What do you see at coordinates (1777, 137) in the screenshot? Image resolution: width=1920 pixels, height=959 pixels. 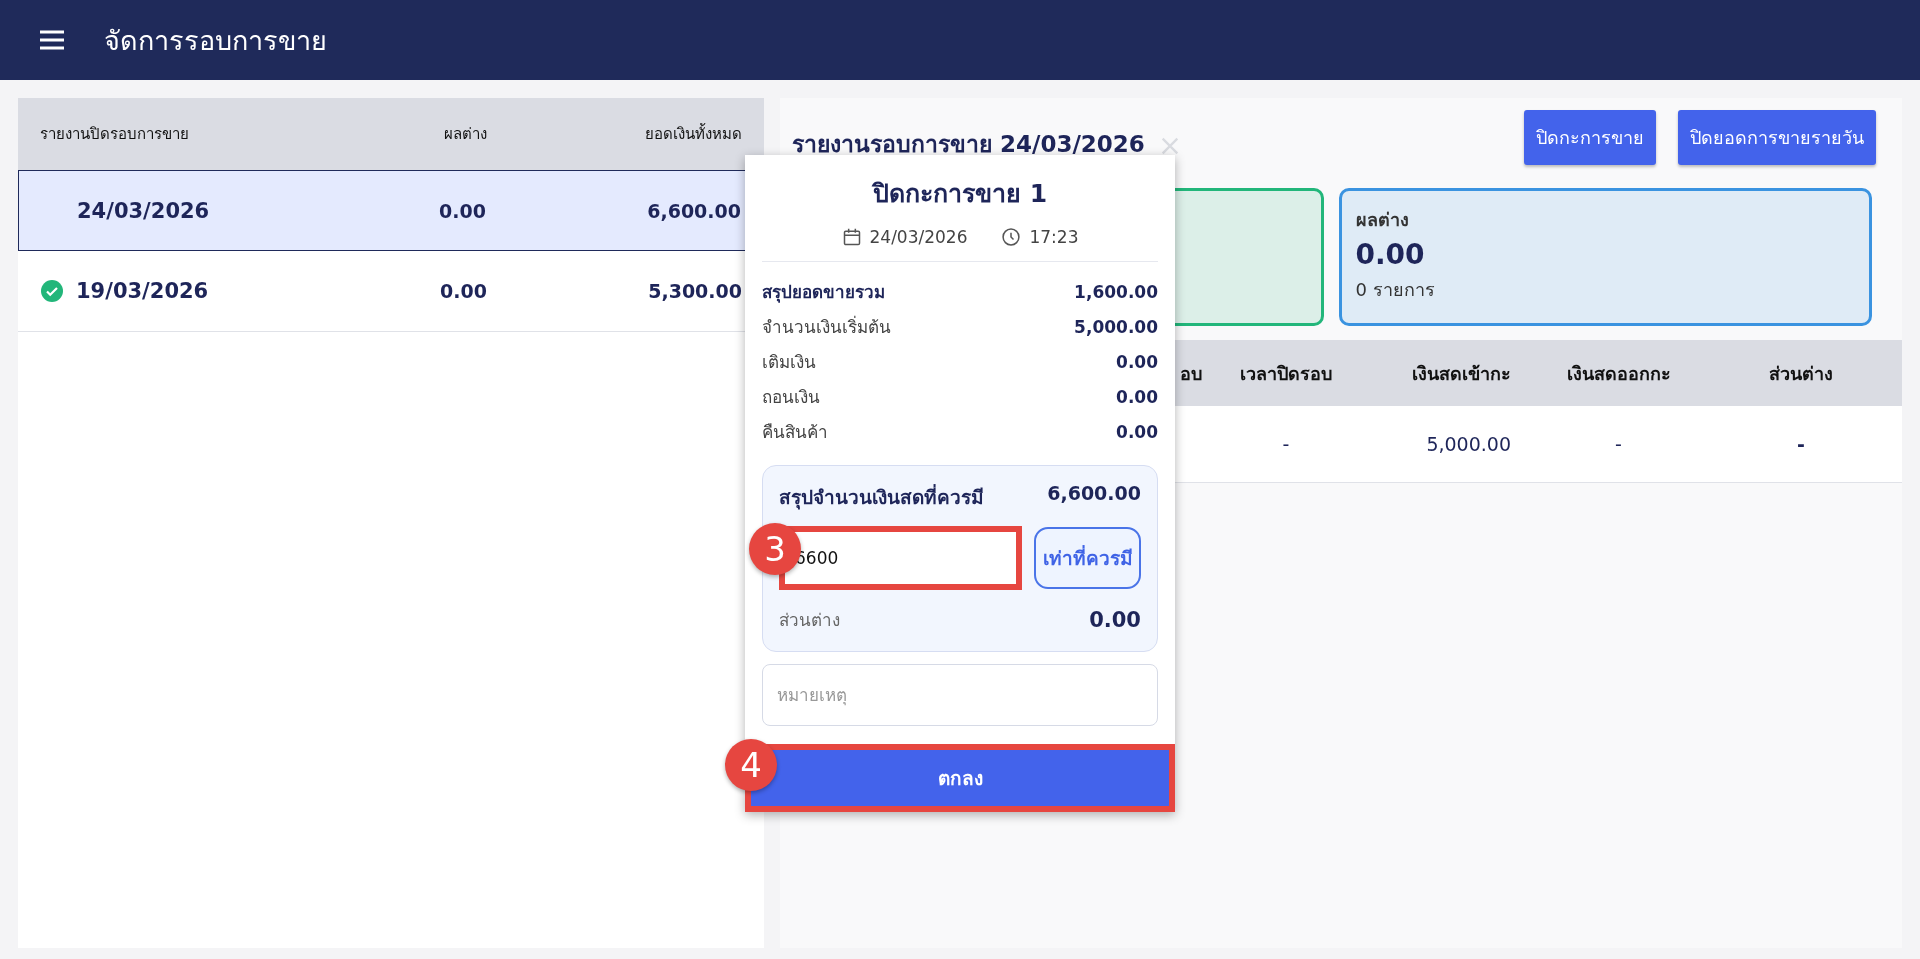 I see `action-button: ปิดยอดการขายรายวัน` at bounding box center [1777, 137].